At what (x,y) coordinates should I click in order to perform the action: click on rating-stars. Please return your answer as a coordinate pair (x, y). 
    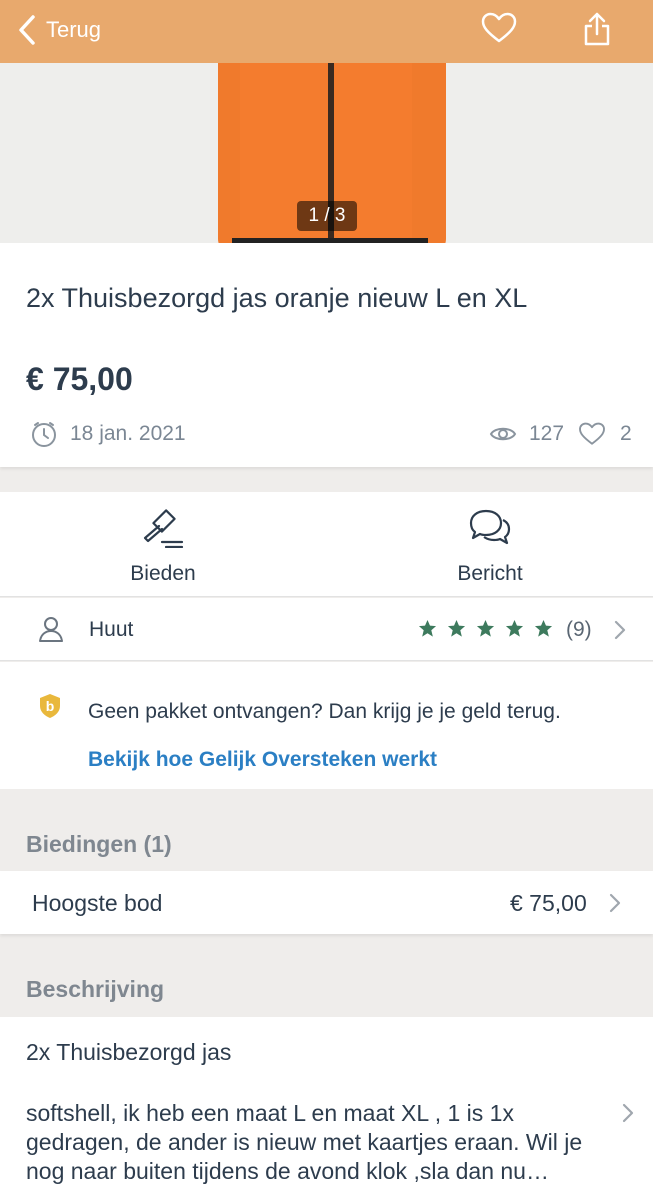
    Looking at the image, I should click on (485, 628).